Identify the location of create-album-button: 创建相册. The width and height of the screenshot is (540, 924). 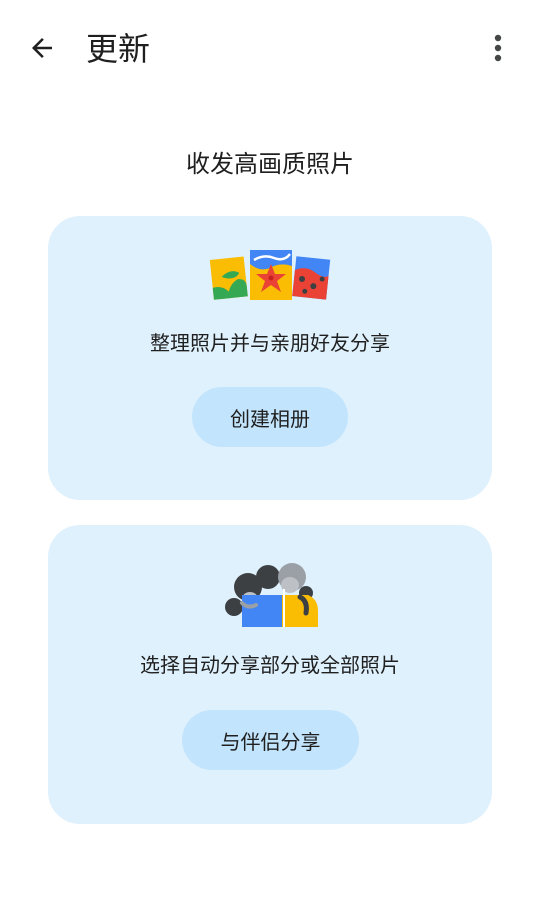
(270, 417).